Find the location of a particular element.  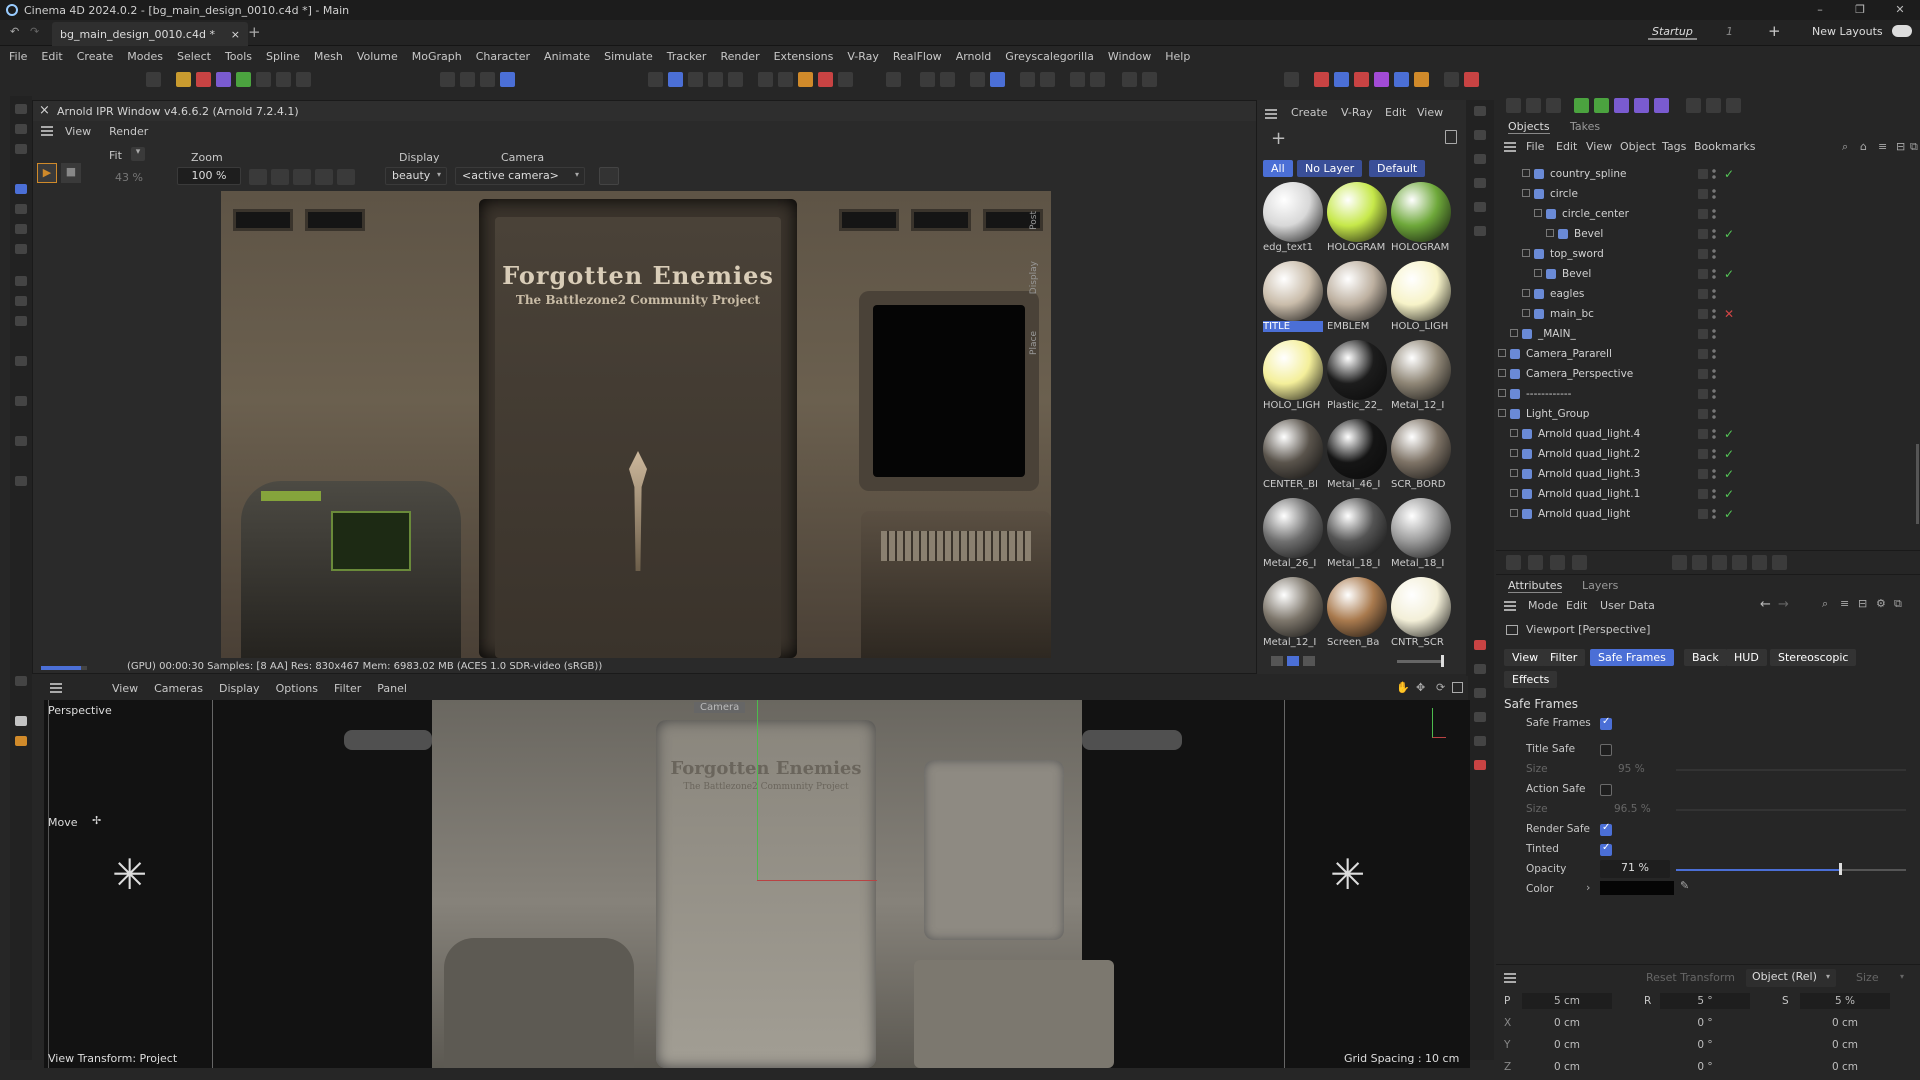

viewport-menu-filter: Filter is located at coordinates (347, 688).